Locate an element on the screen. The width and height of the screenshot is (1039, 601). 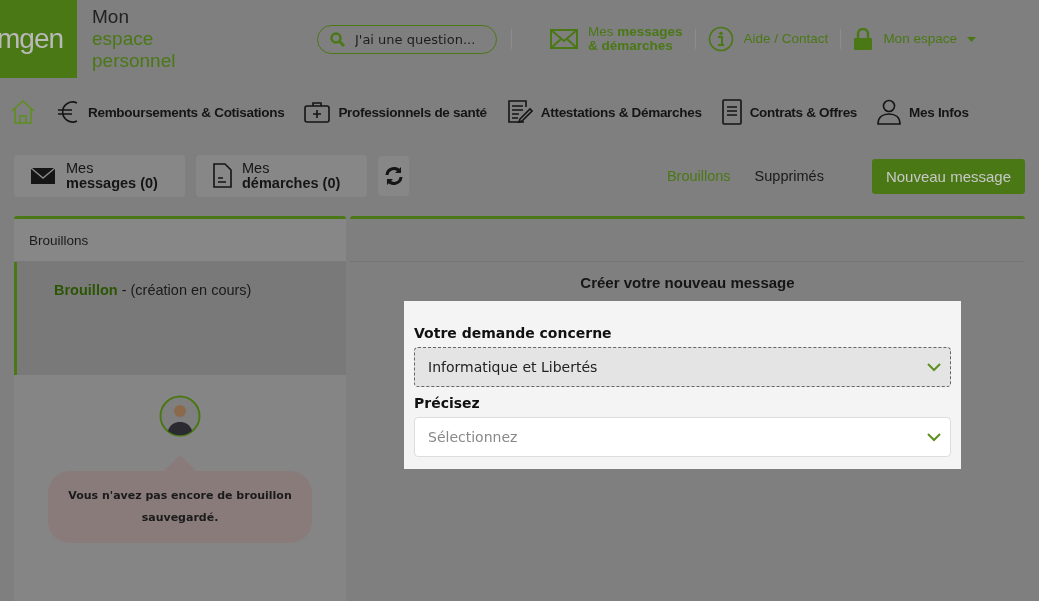
select-field: Sélectionnez is located at coordinates (682, 437).